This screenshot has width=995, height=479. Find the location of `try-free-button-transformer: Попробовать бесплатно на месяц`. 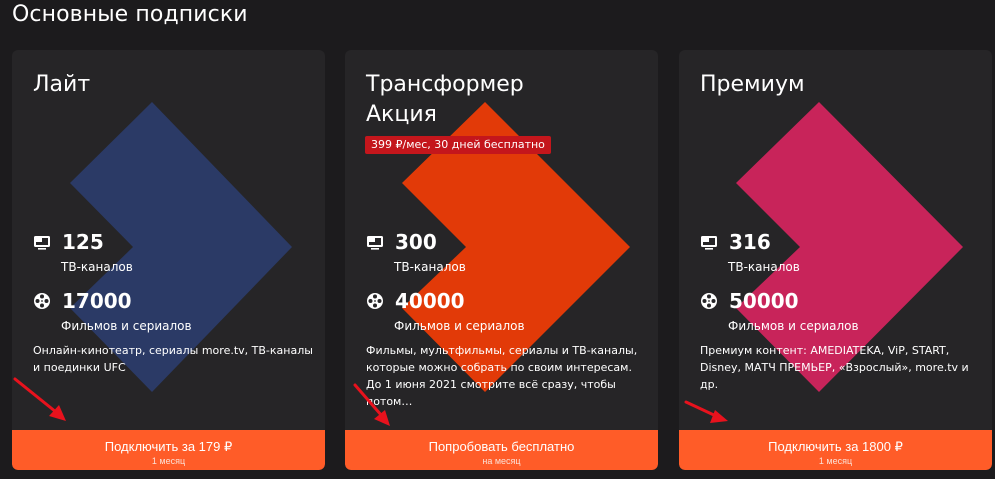

try-free-button-transformer: Попробовать бесплатно на месяц is located at coordinates (501, 450).